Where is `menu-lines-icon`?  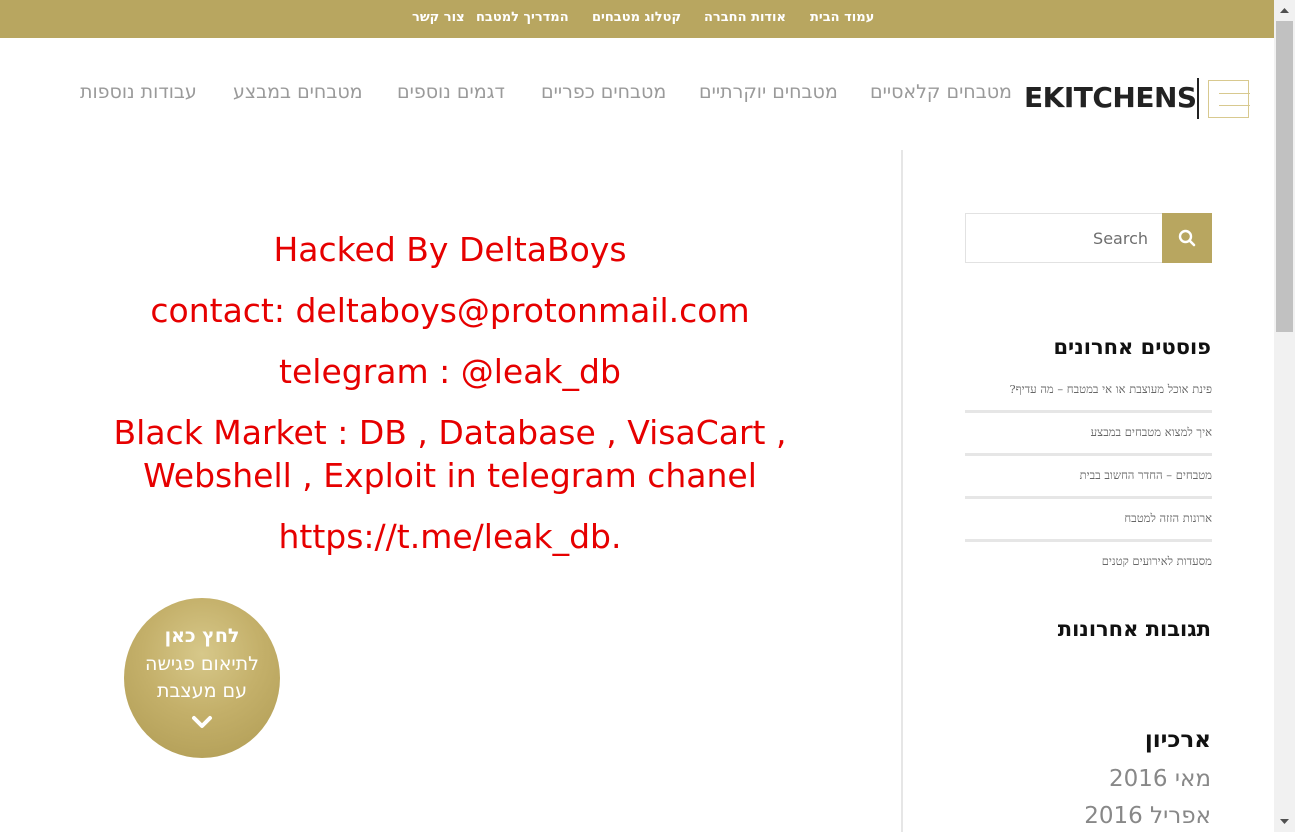 menu-lines-icon is located at coordinates (1229, 99).